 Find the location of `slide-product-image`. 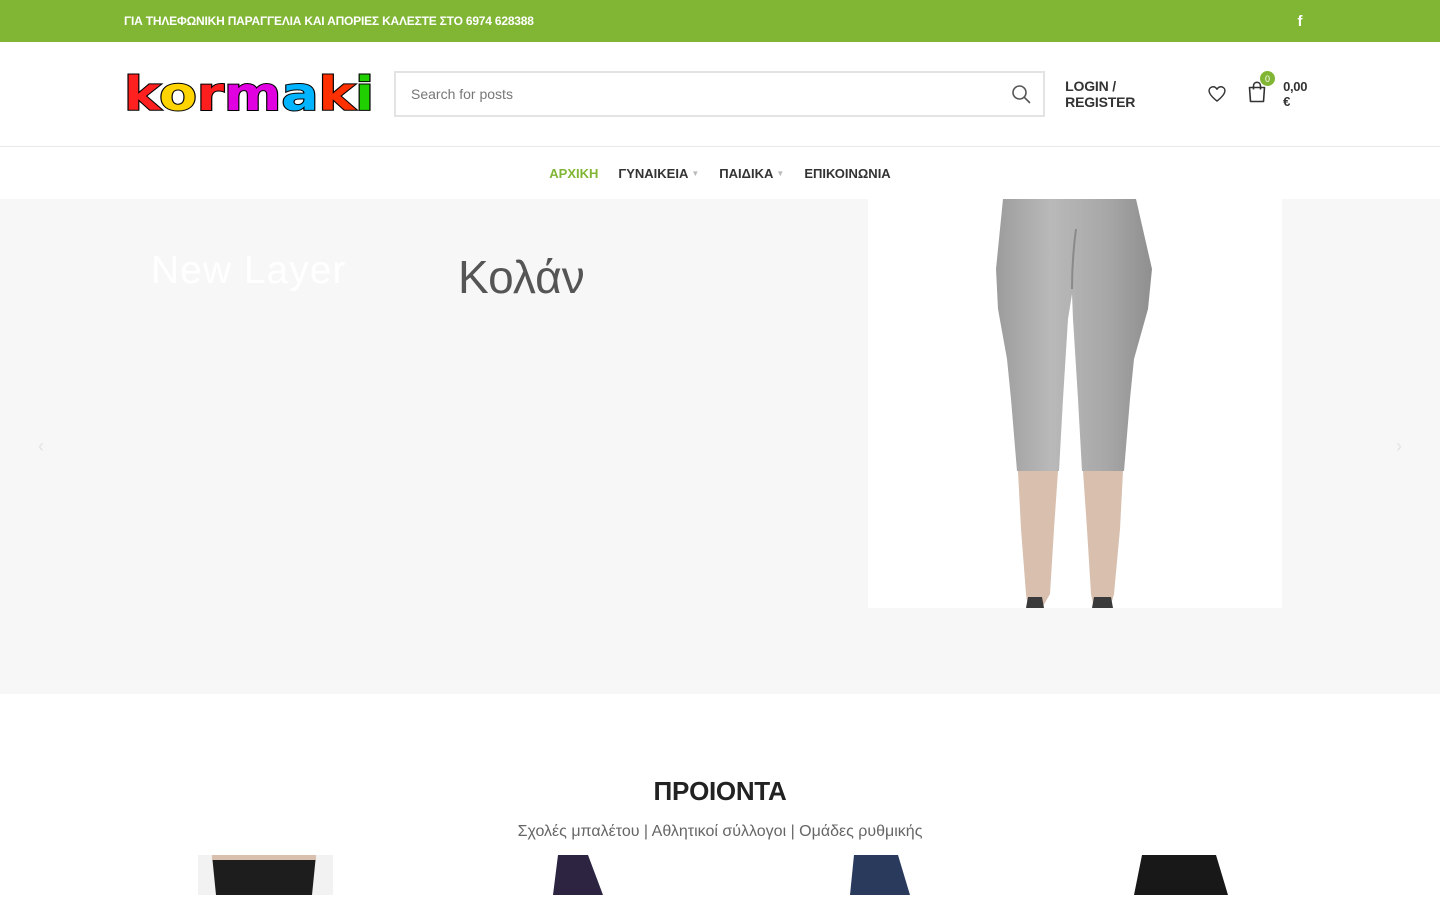

slide-product-image is located at coordinates (1075, 403).